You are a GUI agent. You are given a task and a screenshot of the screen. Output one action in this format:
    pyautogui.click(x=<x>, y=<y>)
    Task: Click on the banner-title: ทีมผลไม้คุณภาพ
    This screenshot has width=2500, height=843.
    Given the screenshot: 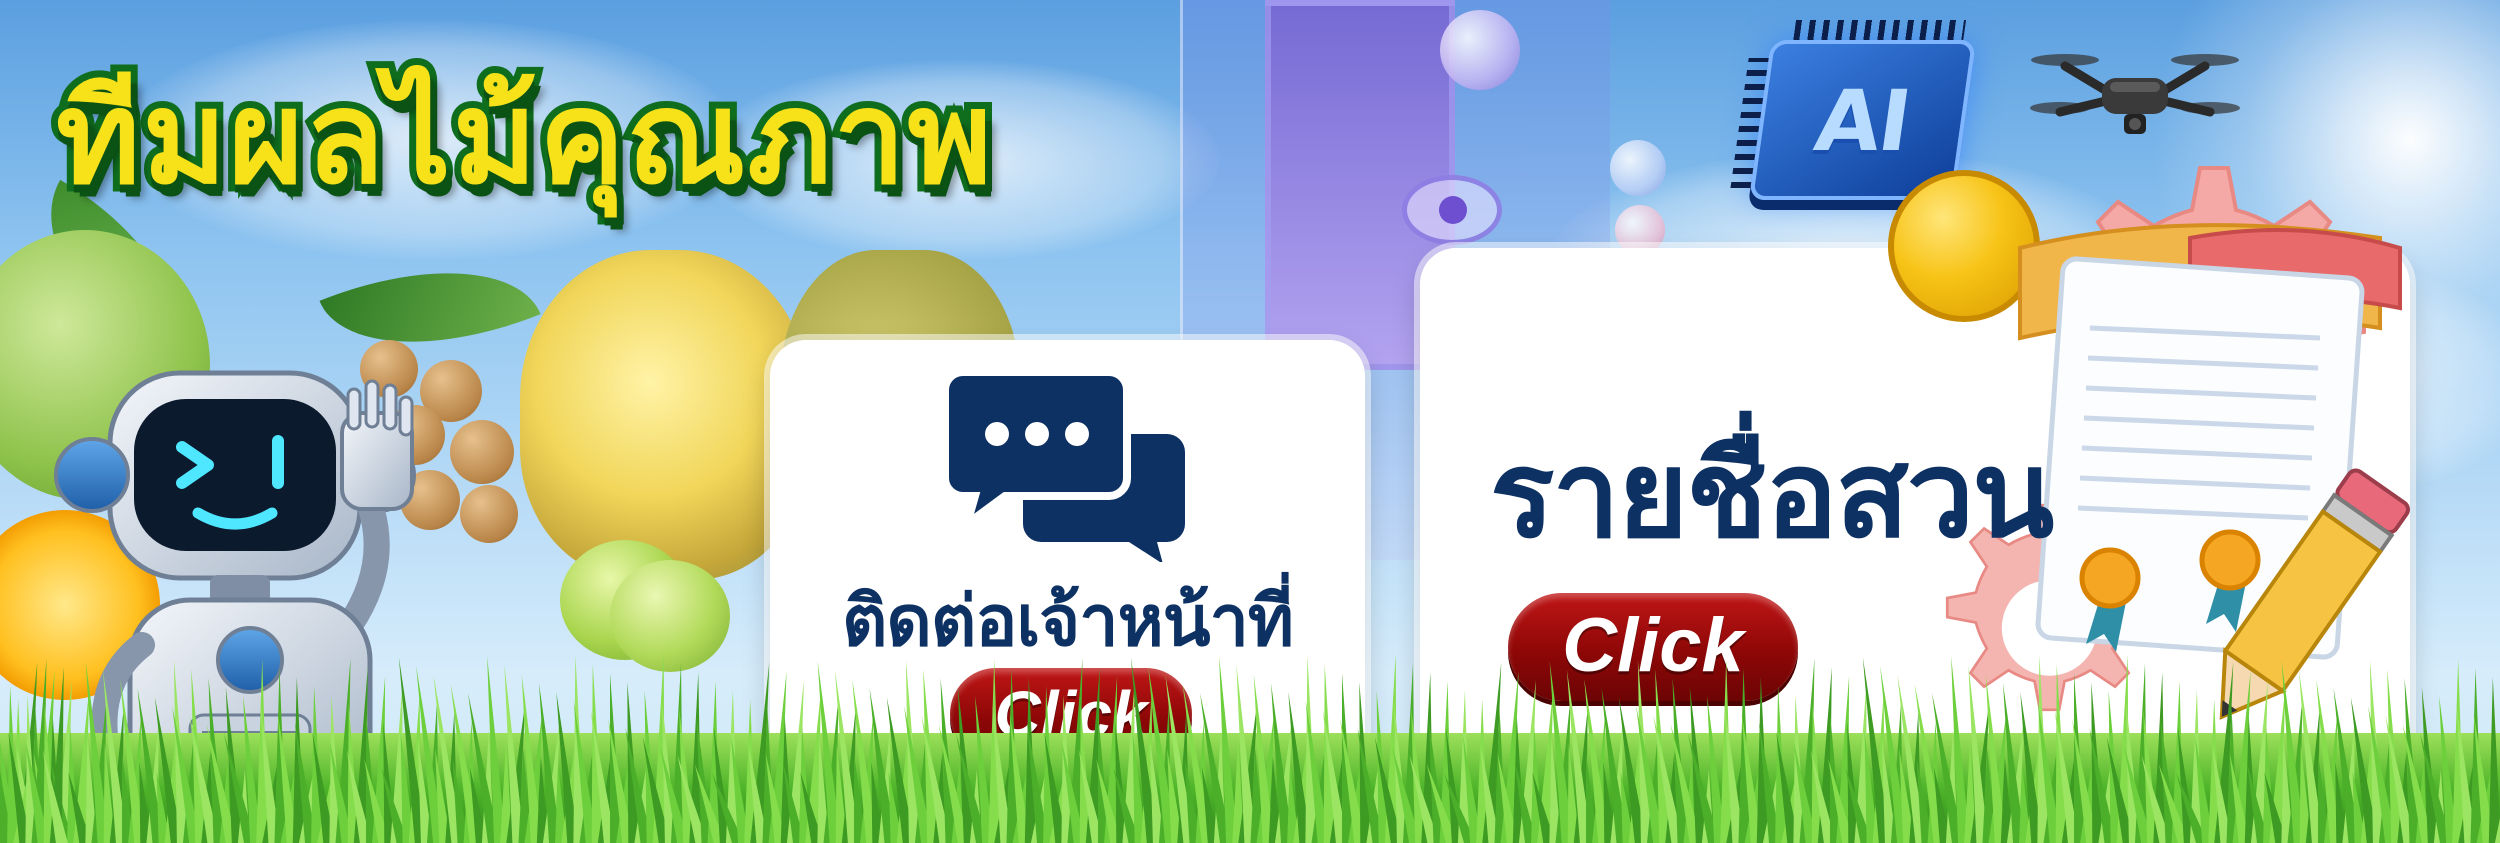 What is the action you would take?
    pyautogui.click(x=524, y=138)
    